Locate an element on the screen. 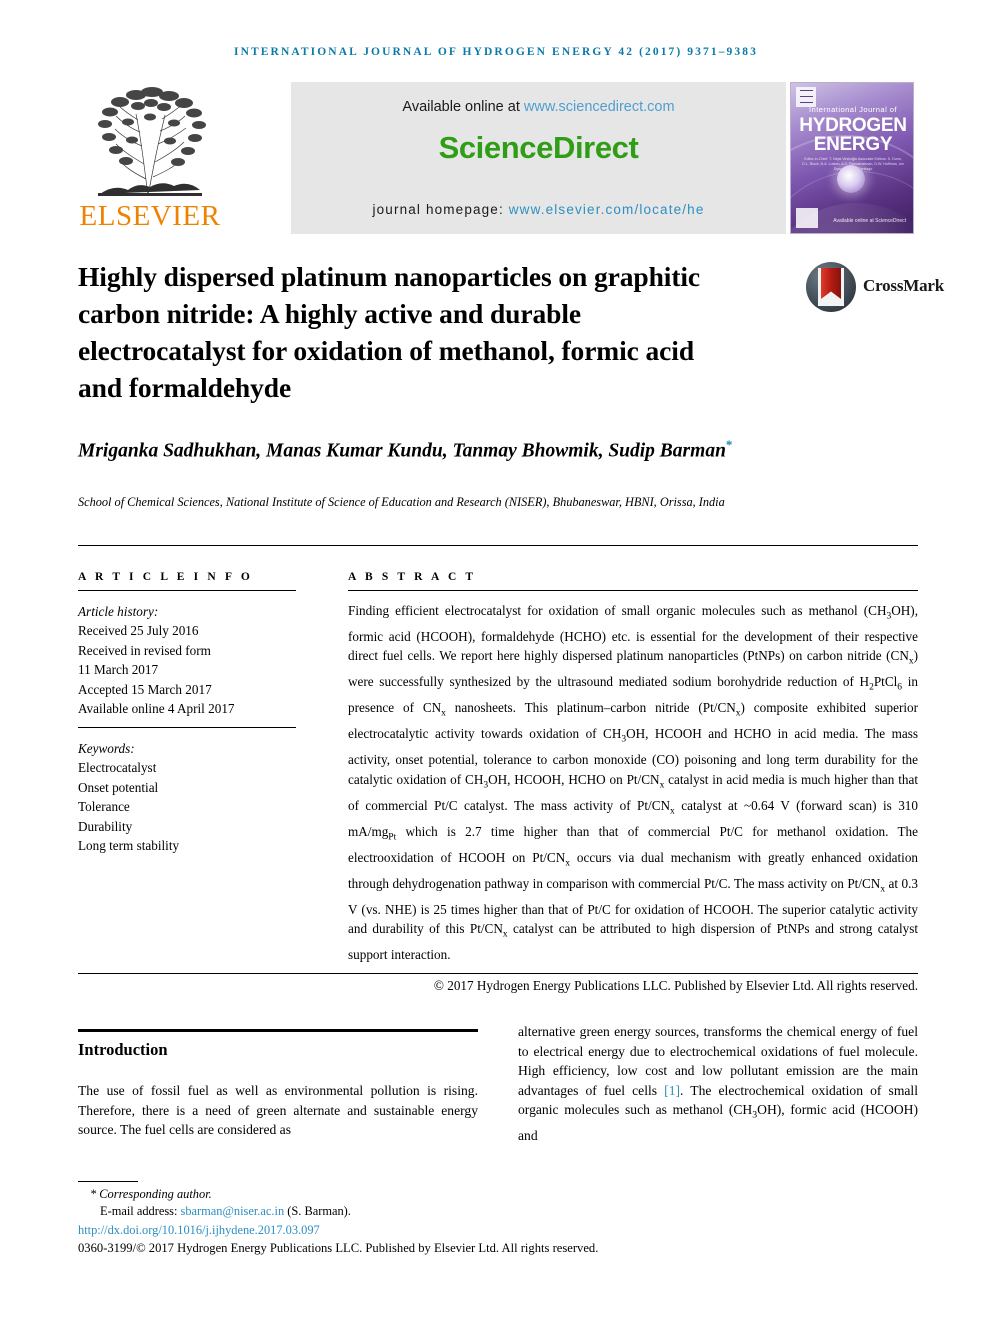 The width and height of the screenshot is (992, 1323). cover-title-energy: ENERGY is located at coordinates (853, 144).